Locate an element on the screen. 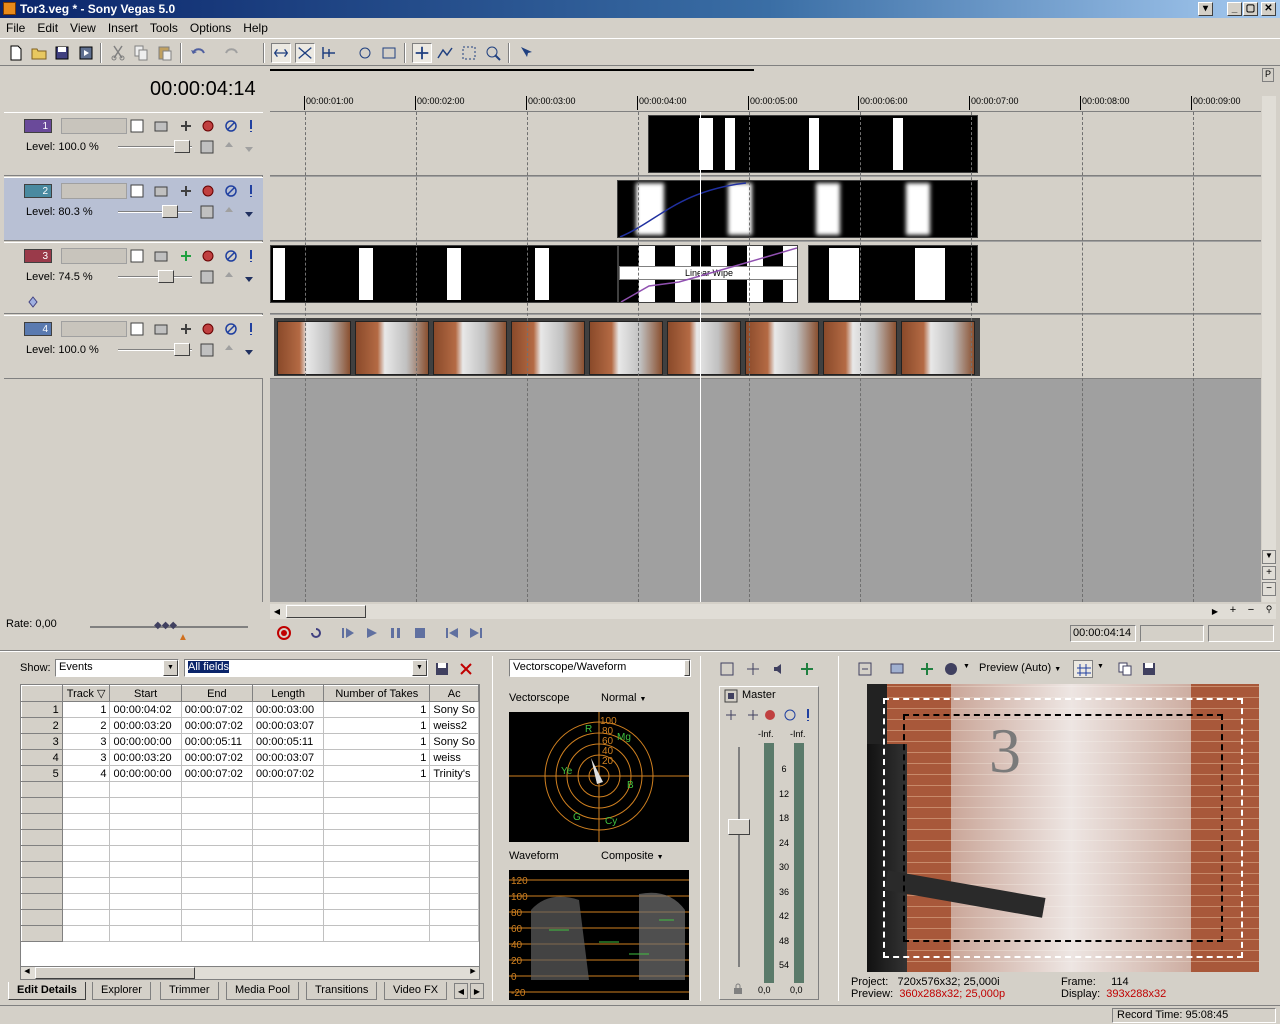 The width and height of the screenshot is (1280, 1024). transition-event: Linear Wipe is located at coordinates (708, 274).